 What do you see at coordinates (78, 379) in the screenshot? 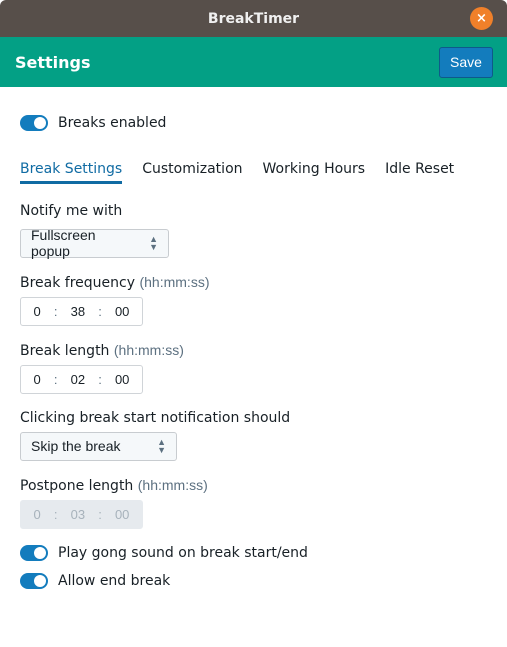
I see `minutes-field: 02` at bounding box center [78, 379].